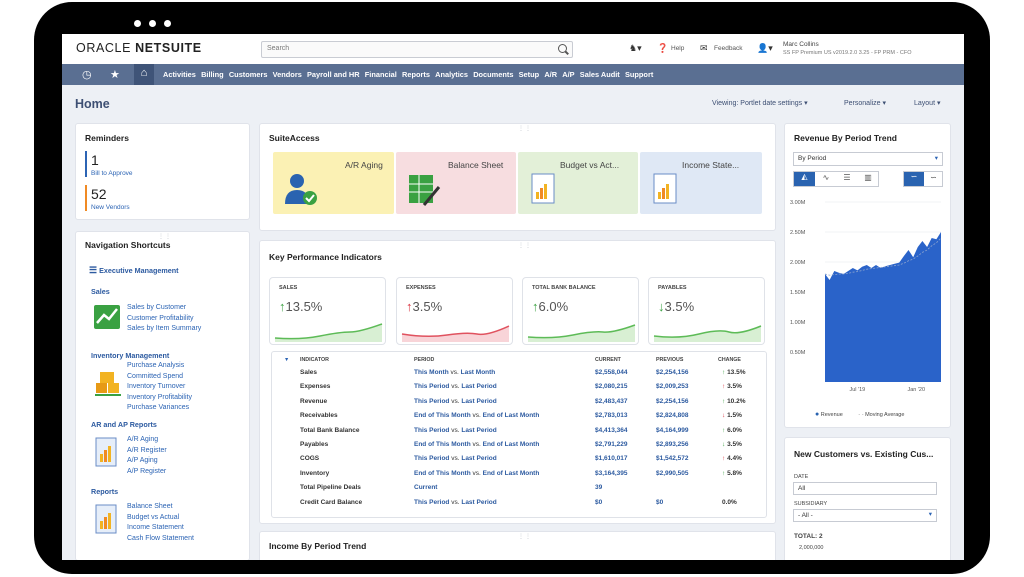 The width and height of the screenshot is (1024, 577). I want to click on inventory-profitability-link: Inventory Profitability, so click(159, 398).